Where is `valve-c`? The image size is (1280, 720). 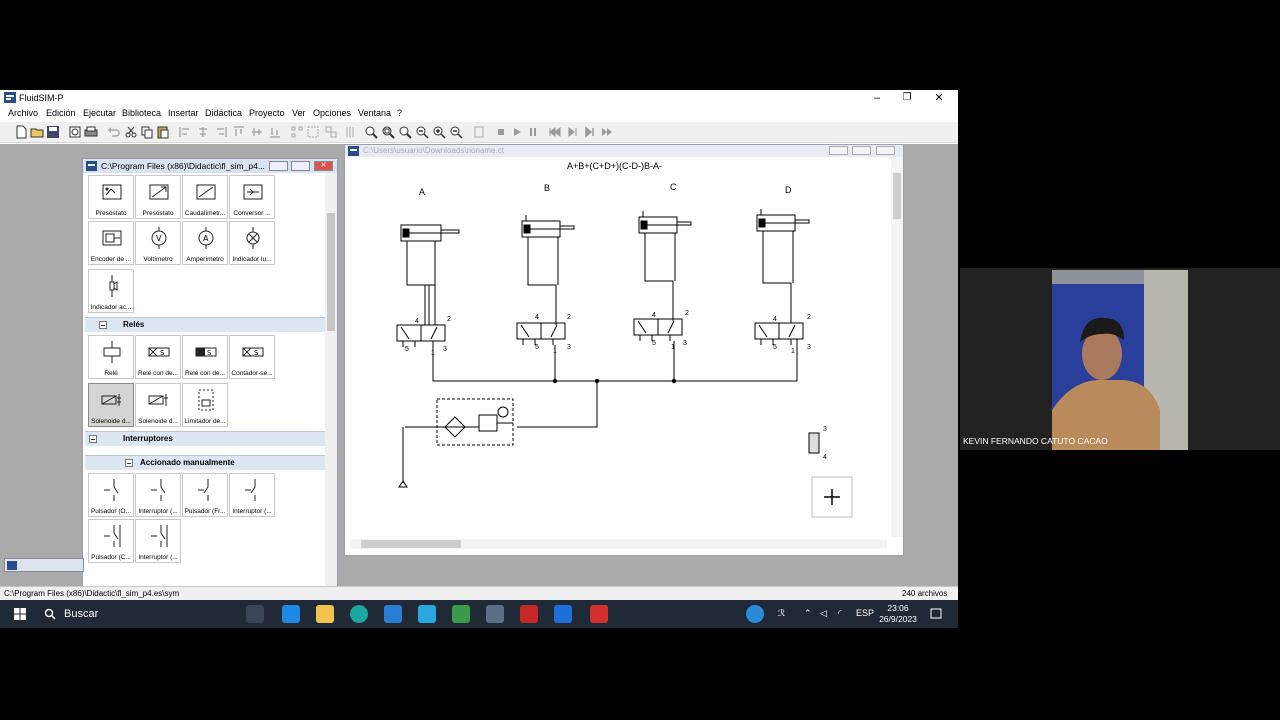 valve-c is located at coordinates (658, 329).